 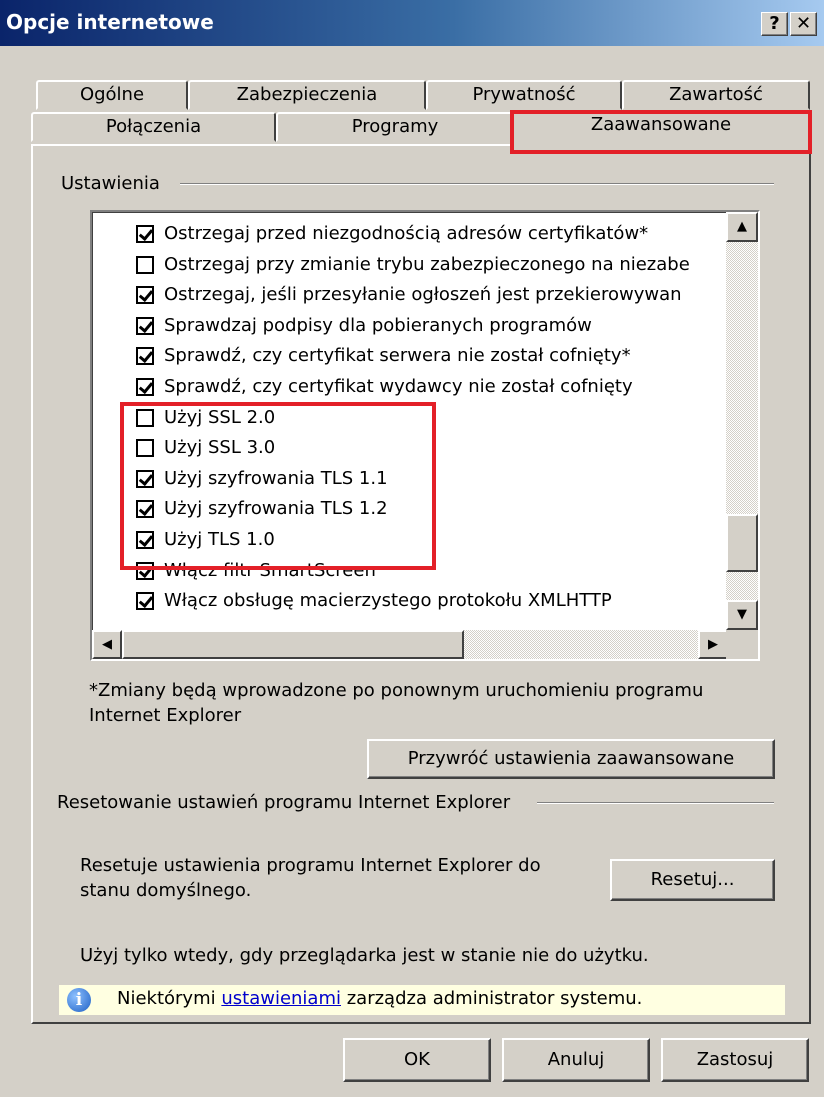 I want to click on tab-label: Prywatność, so click(x=524, y=94).